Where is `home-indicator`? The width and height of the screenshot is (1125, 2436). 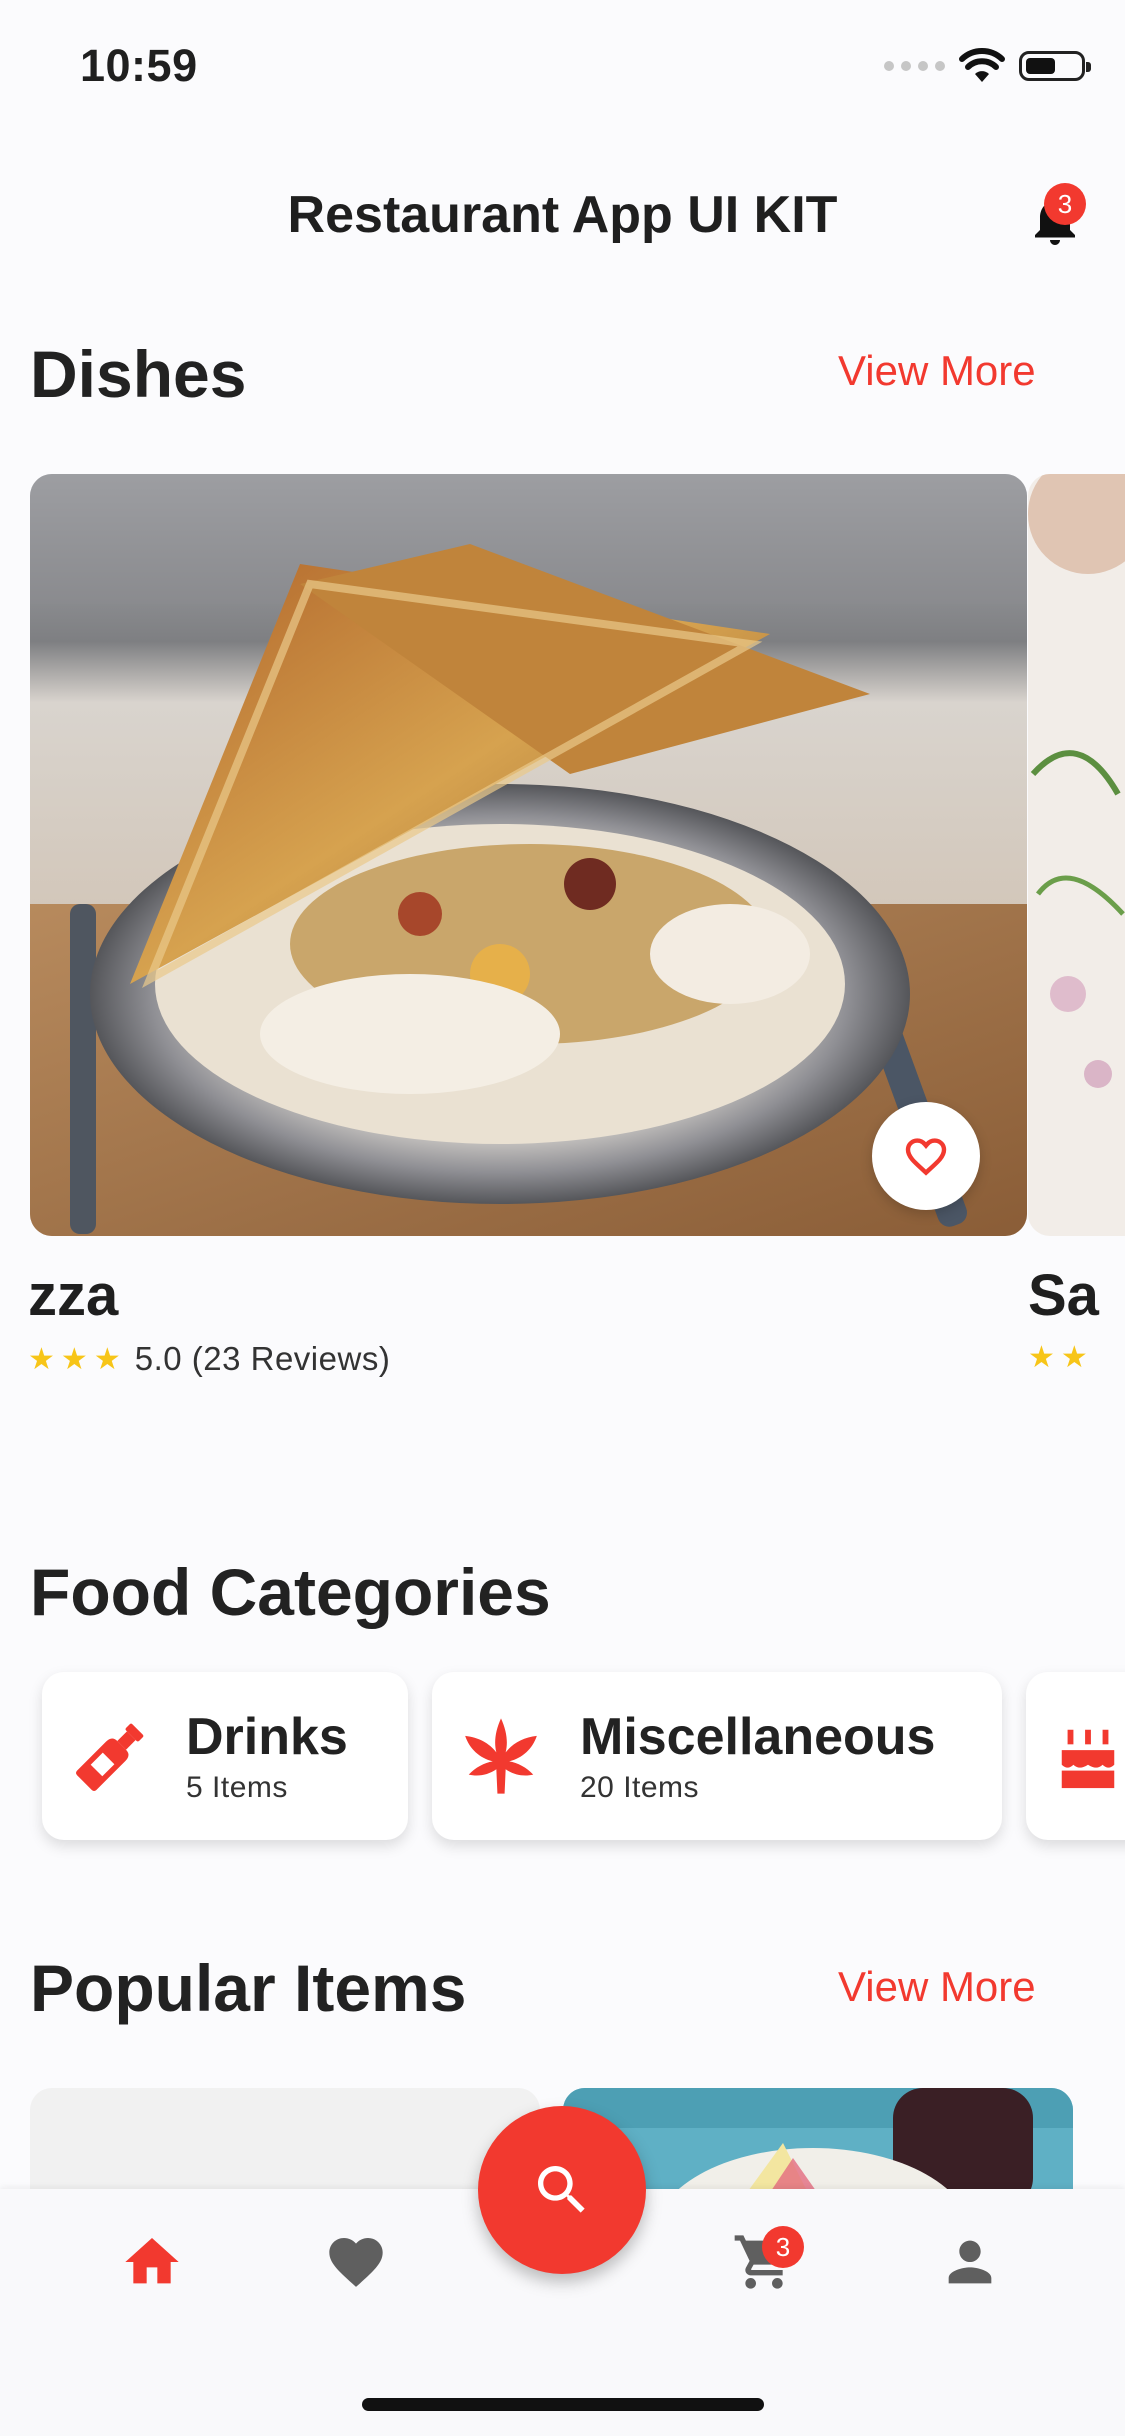 home-indicator is located at coordinates (563, 2404).